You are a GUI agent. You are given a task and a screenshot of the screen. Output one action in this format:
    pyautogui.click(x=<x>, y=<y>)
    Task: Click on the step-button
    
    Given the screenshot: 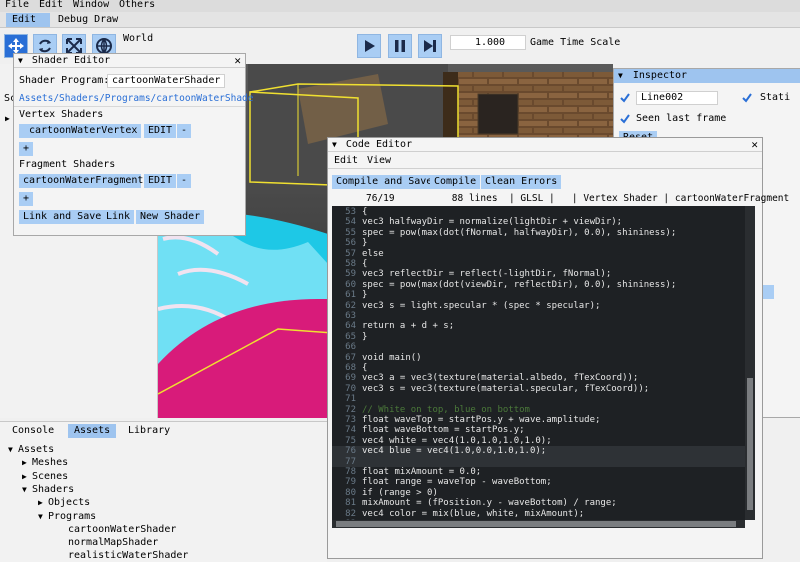 What is the action you would take?
    pyautogui.click(x=430, y=46)
    